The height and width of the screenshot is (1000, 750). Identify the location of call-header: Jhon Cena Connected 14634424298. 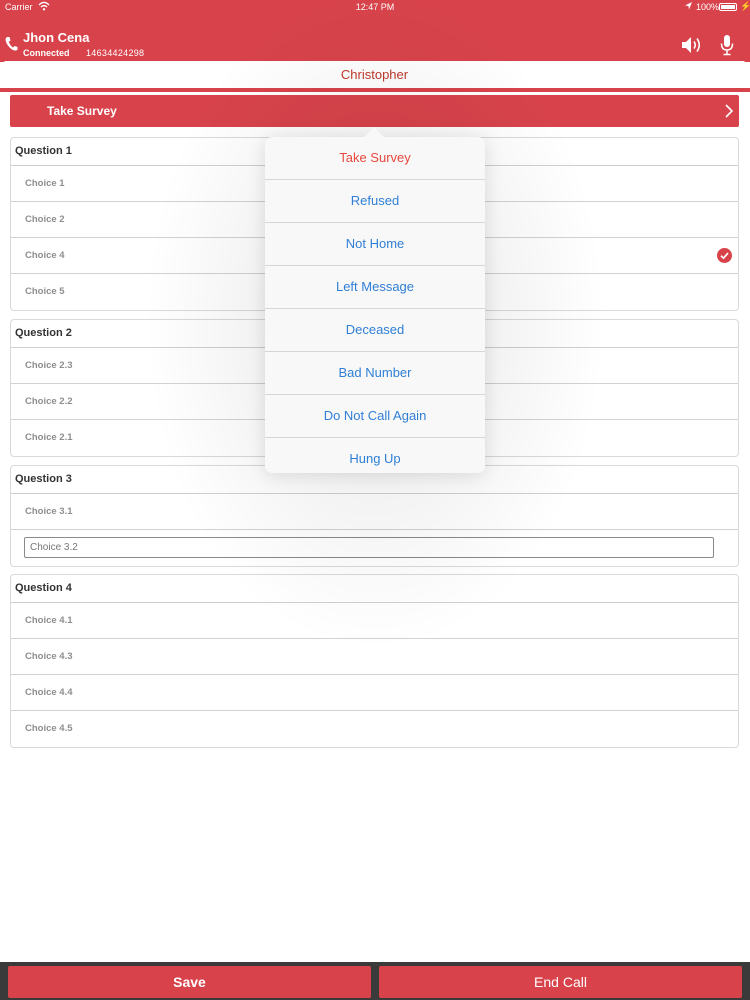
(375, 39).